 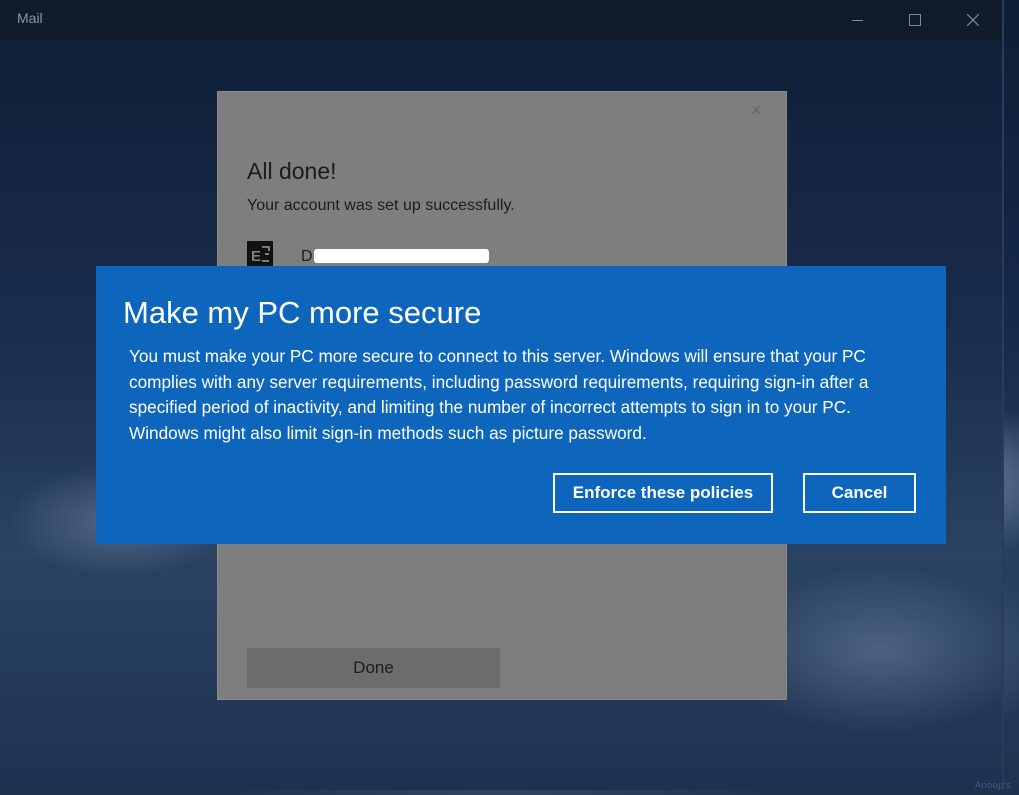 What do you see at coordinates (381, 205) in the screenshot?
I see `account-dialog-subtitle: Your account was set up successfully.` at bounding box center [381, 205].